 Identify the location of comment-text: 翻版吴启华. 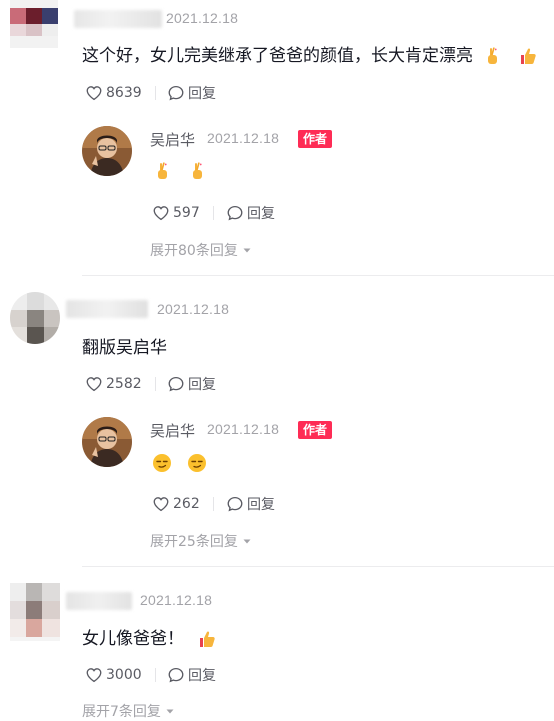
(124, 348).